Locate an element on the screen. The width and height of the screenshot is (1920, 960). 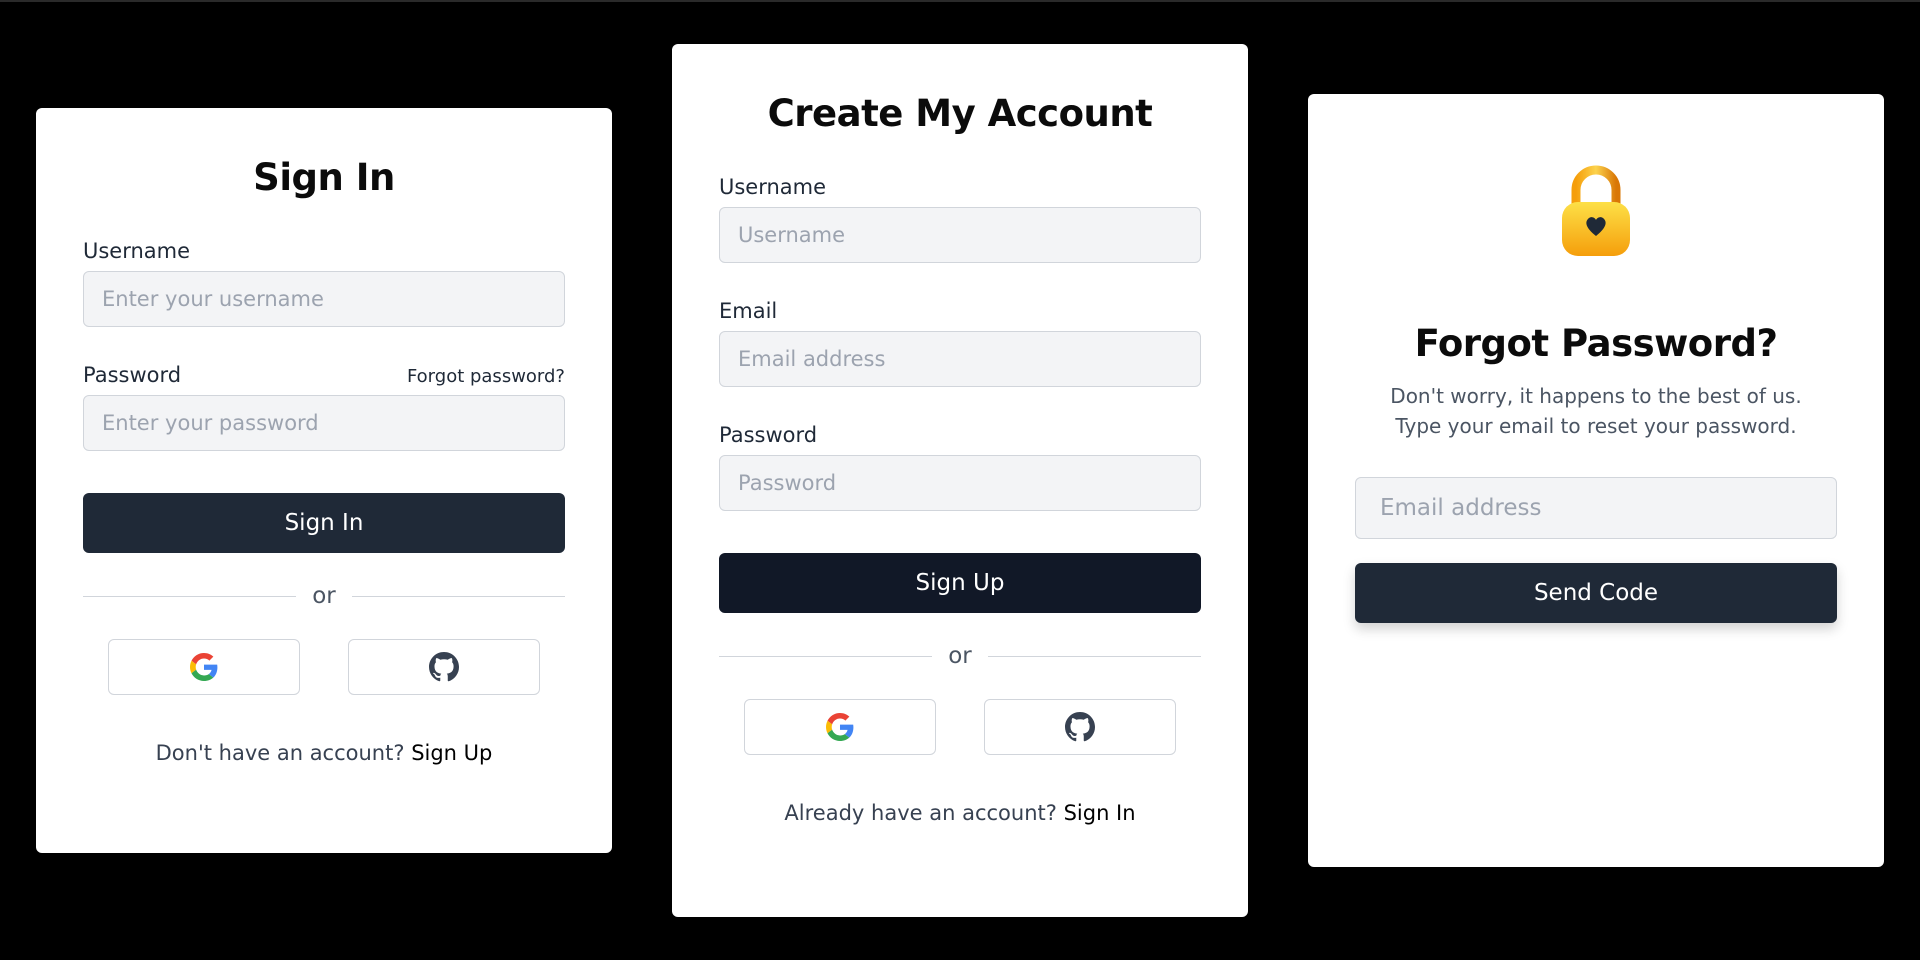
top-border is located at coordinates (960, 1).